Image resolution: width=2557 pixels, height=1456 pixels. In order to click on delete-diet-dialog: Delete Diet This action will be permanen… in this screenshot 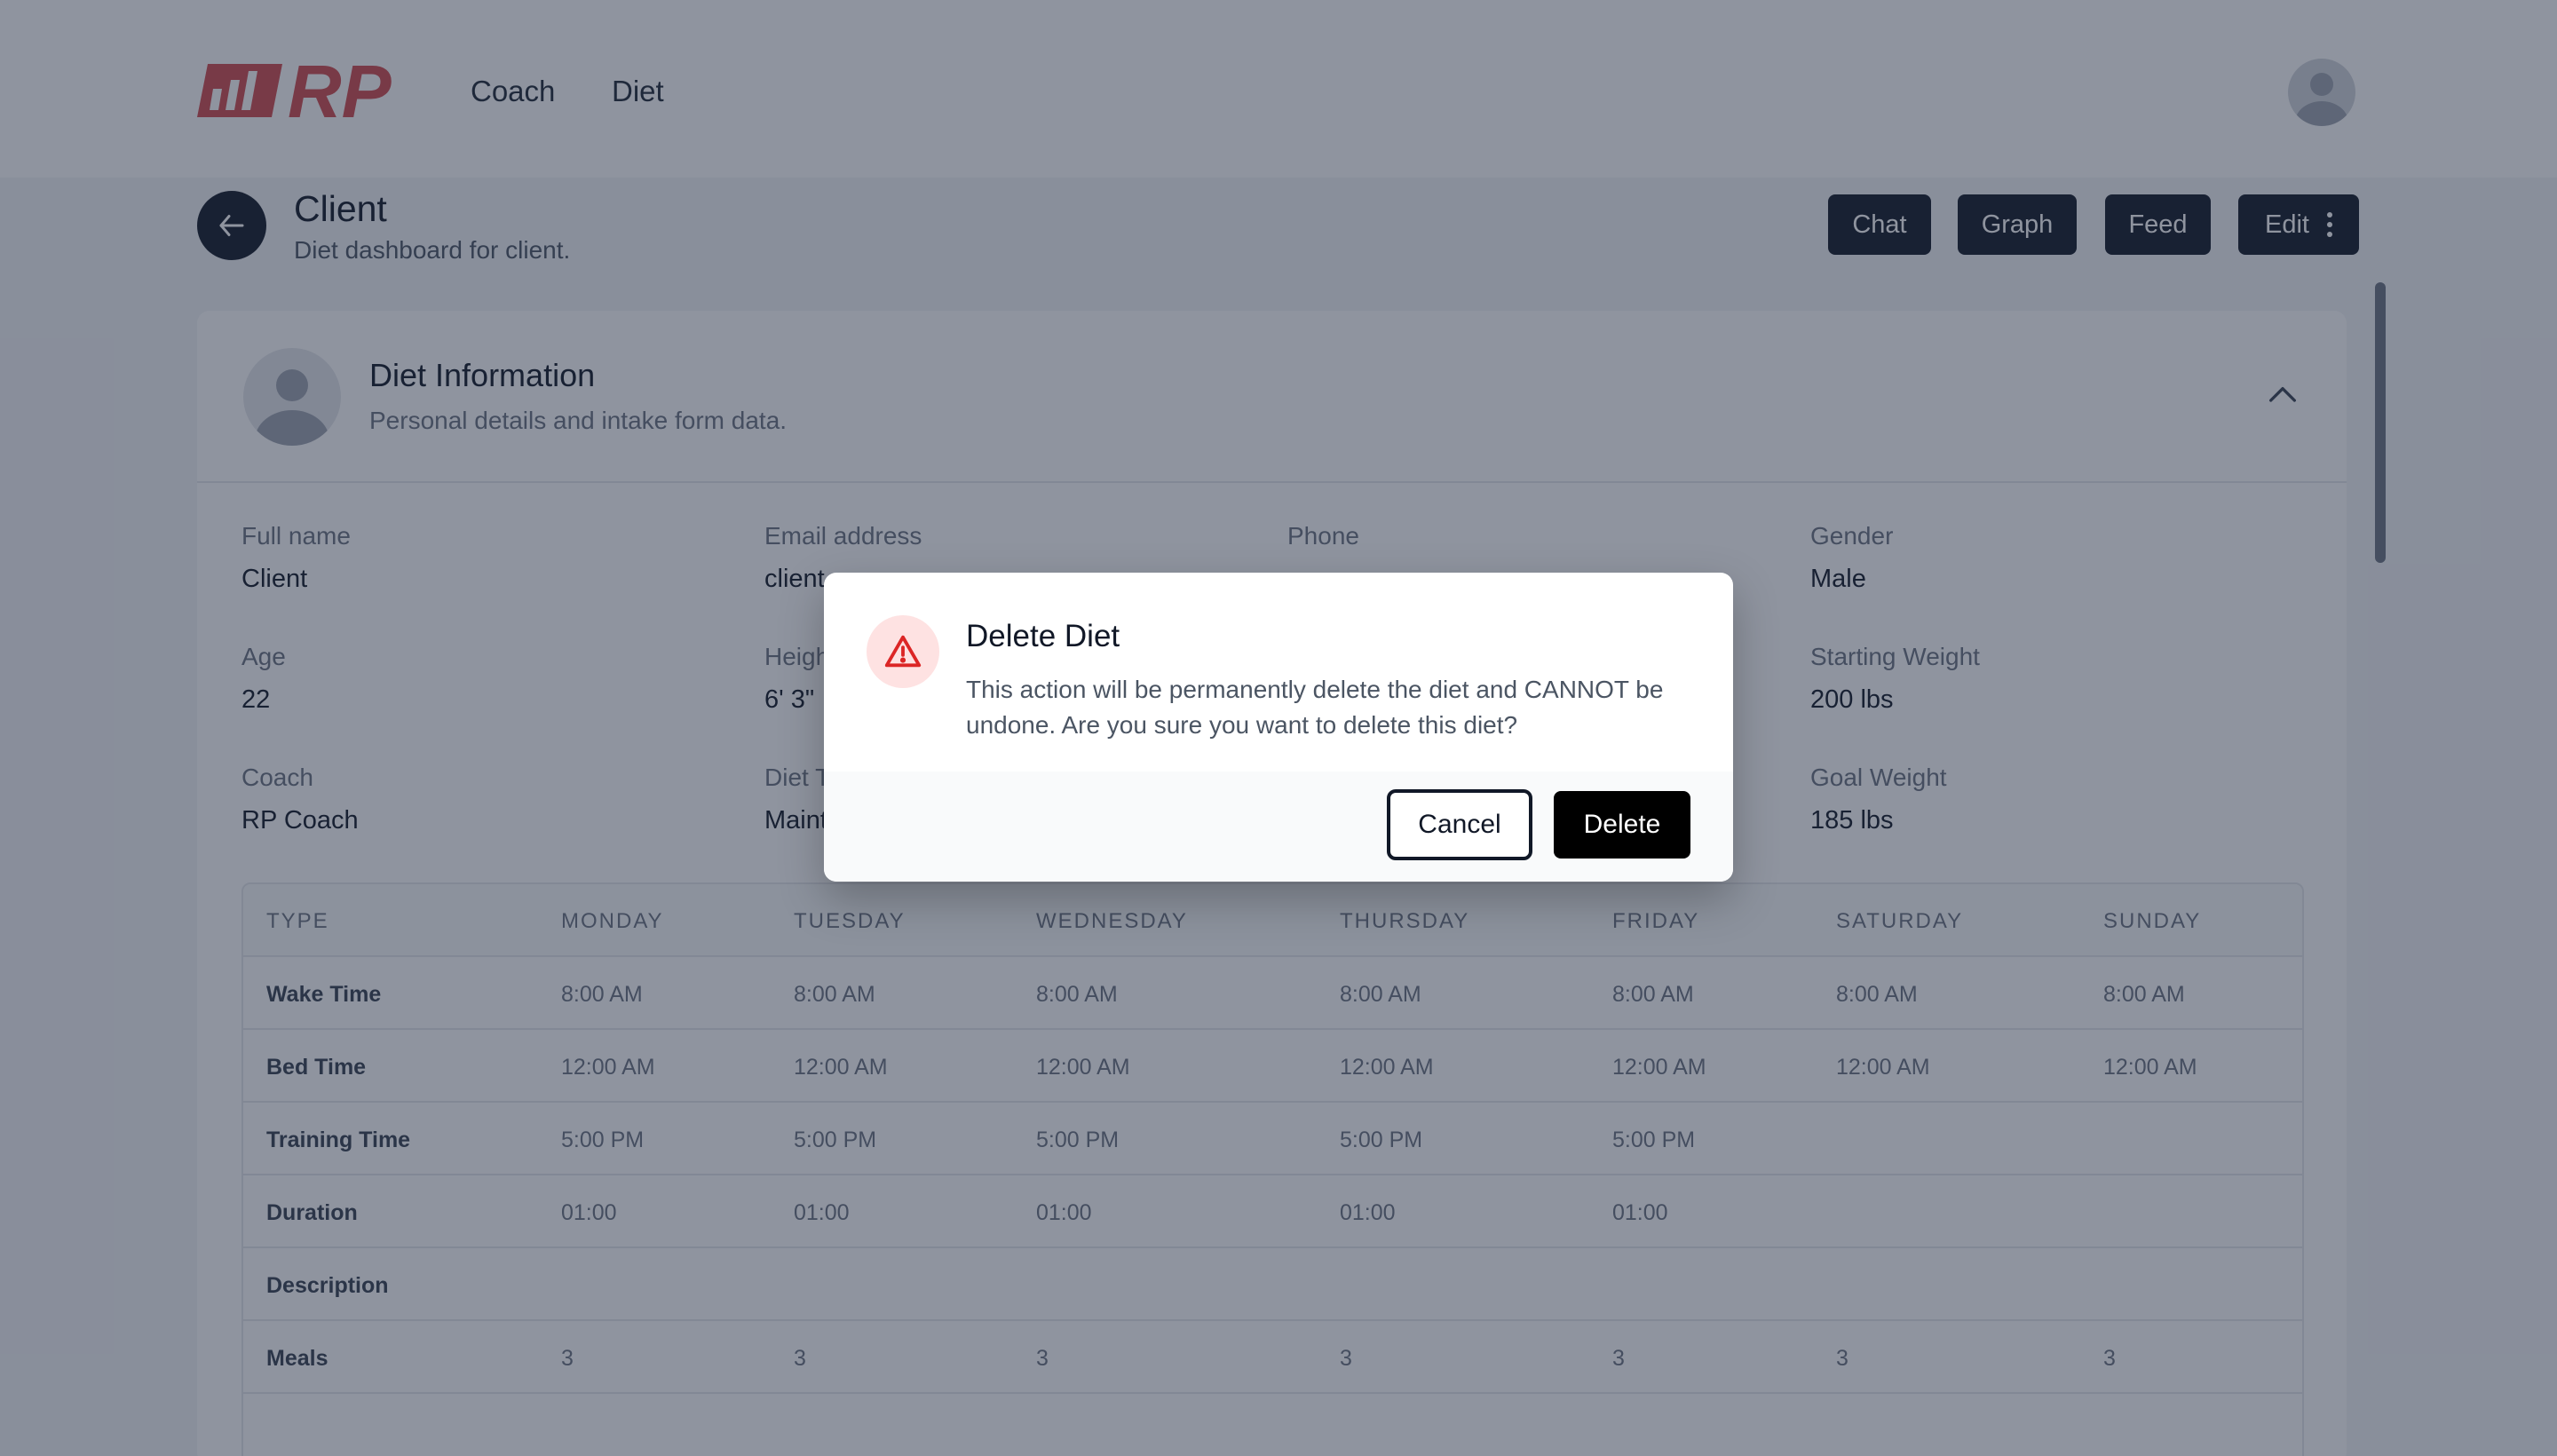, I will do `click(1278, 727)`.